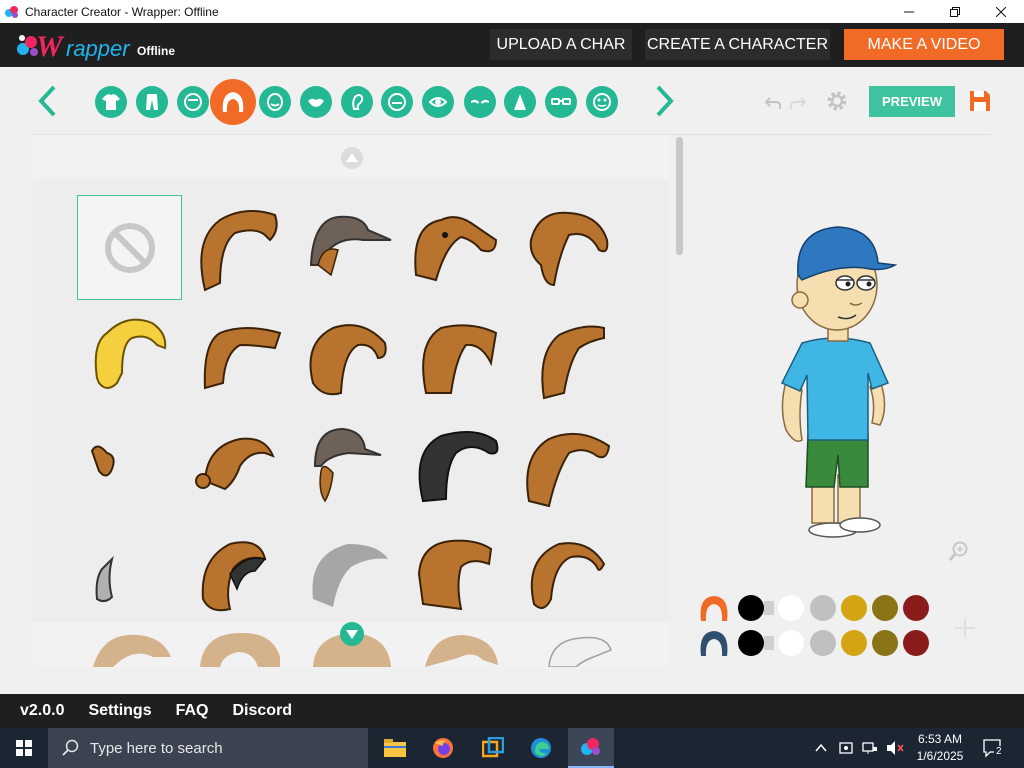  What do you see at coordinates (959, 551) in the screenshot?
I see `zoom-in-icon` at bounding box center [959, 551].